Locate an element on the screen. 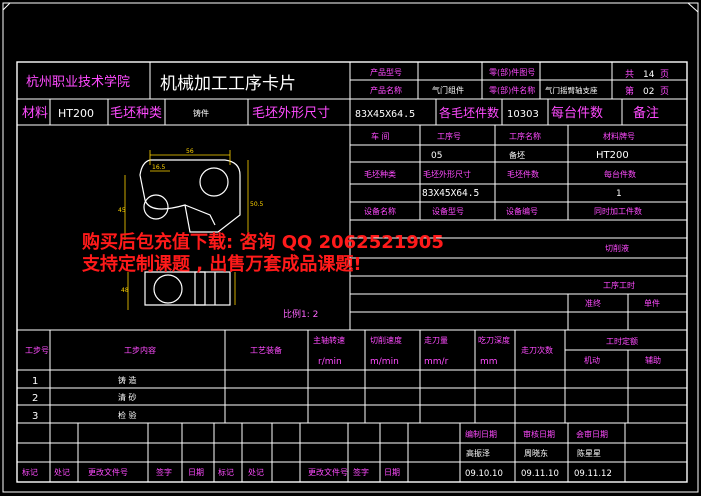 This screenshot has width=701, height=496. aux-header: 辅助 is located at coordinates (653, 360).